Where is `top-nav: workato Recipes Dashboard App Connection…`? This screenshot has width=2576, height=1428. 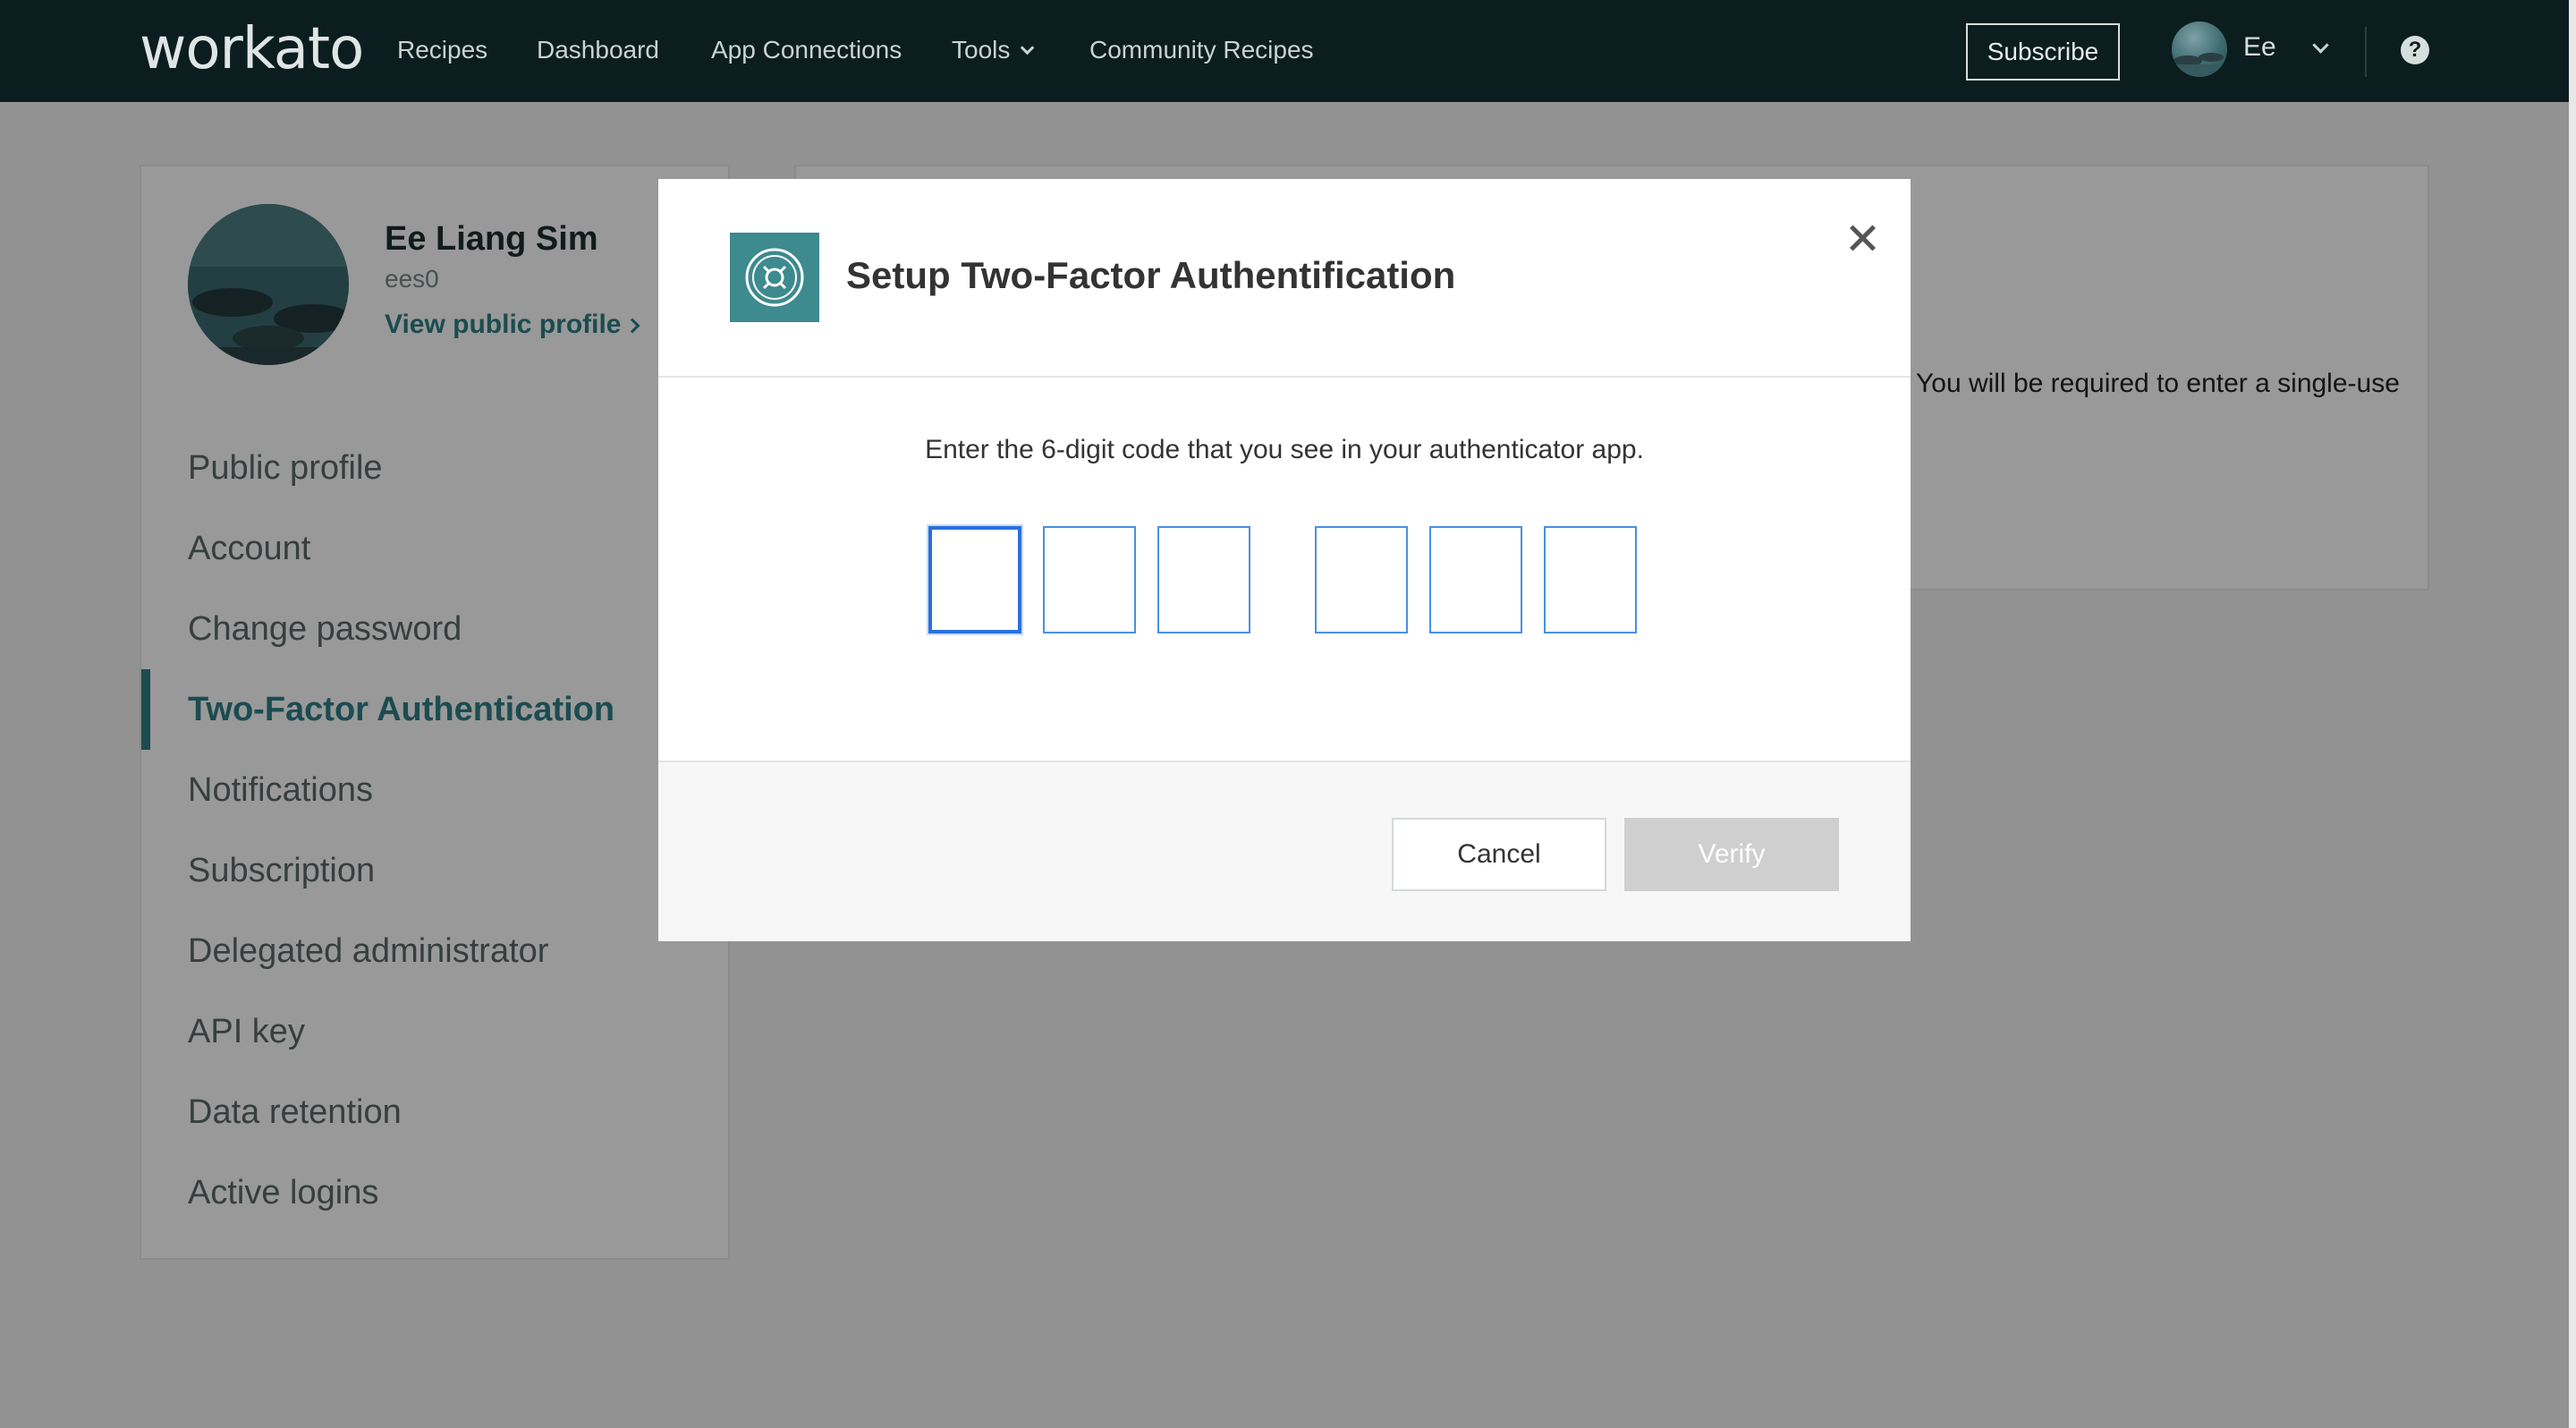
top-nav: workato Recipes Dashboard App Connection… is located at coordinates (1284, 51).